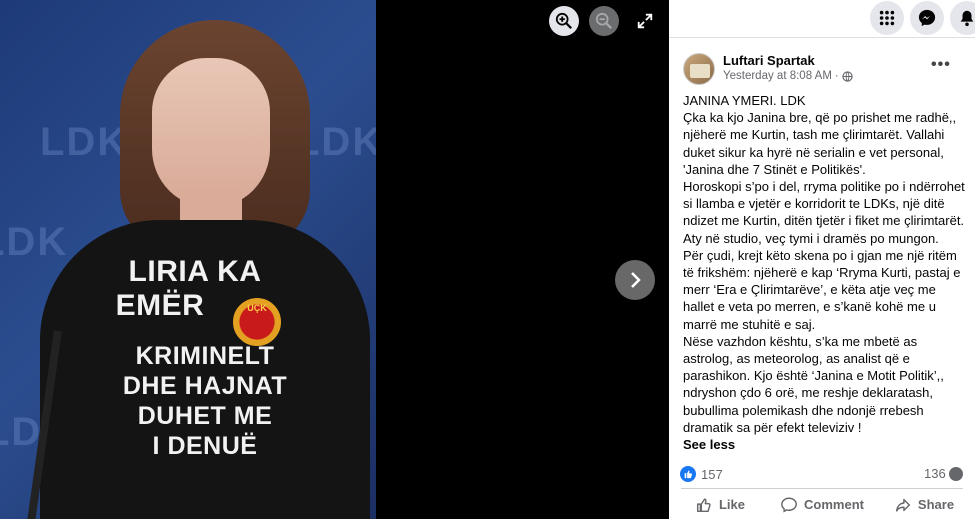 This screenshot has width=975, height=519. Describe the element at coordinates (699, 69) in the screenshot. I see `author-avatar` at that location.